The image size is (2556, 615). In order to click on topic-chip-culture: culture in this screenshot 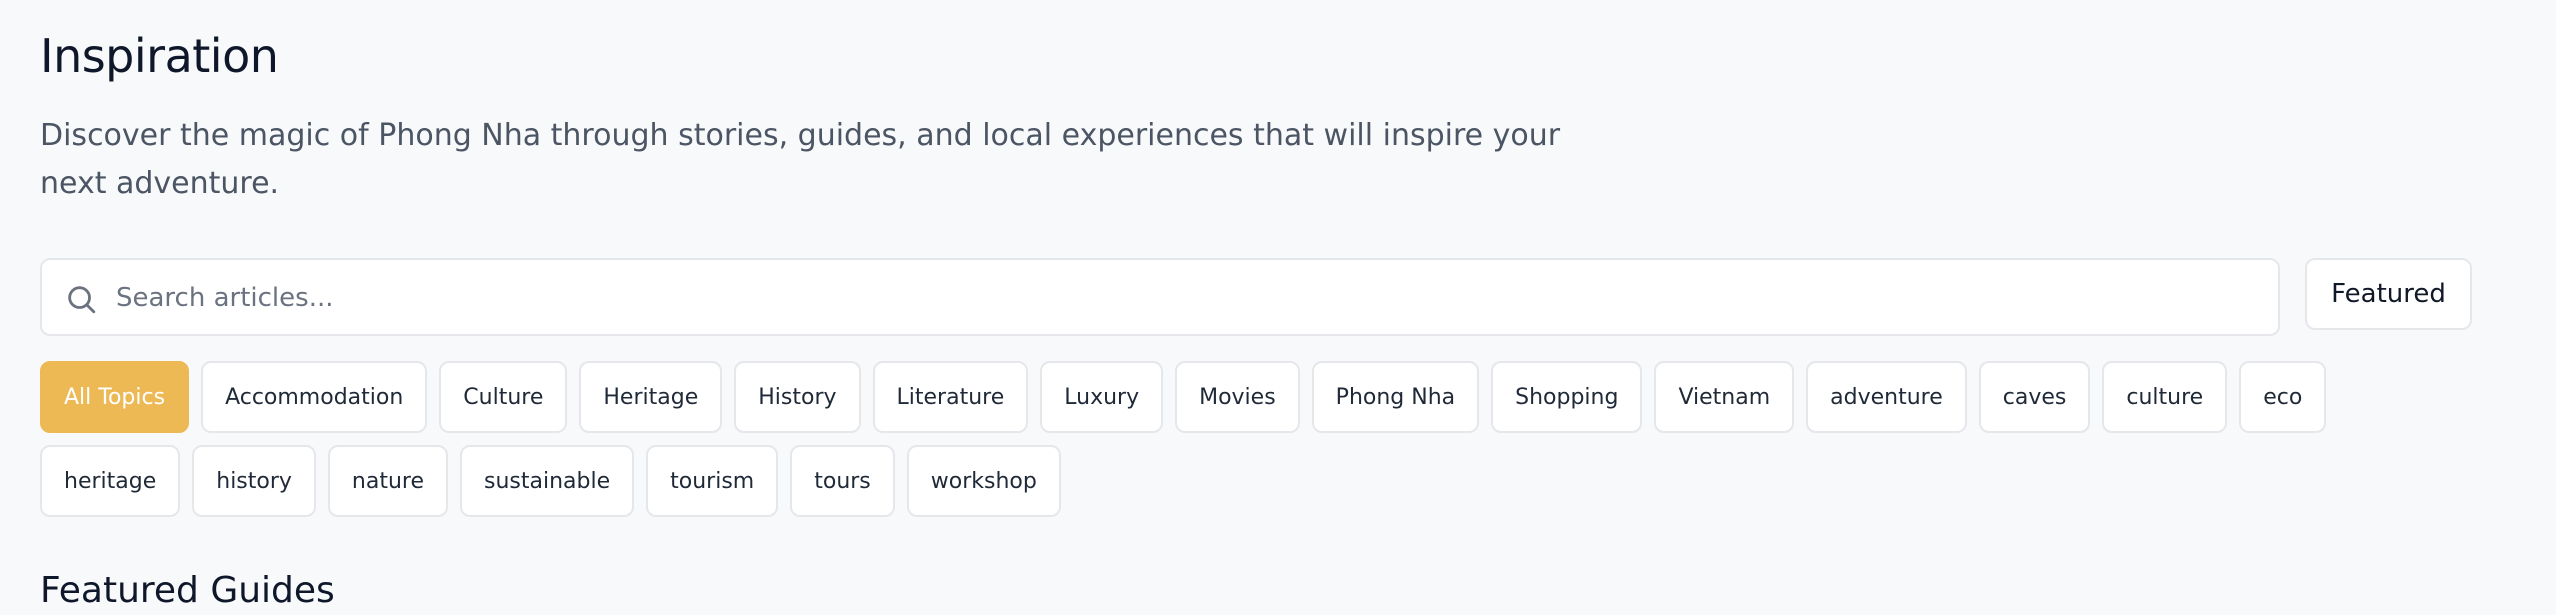, I will do `click(2165, 397)`.